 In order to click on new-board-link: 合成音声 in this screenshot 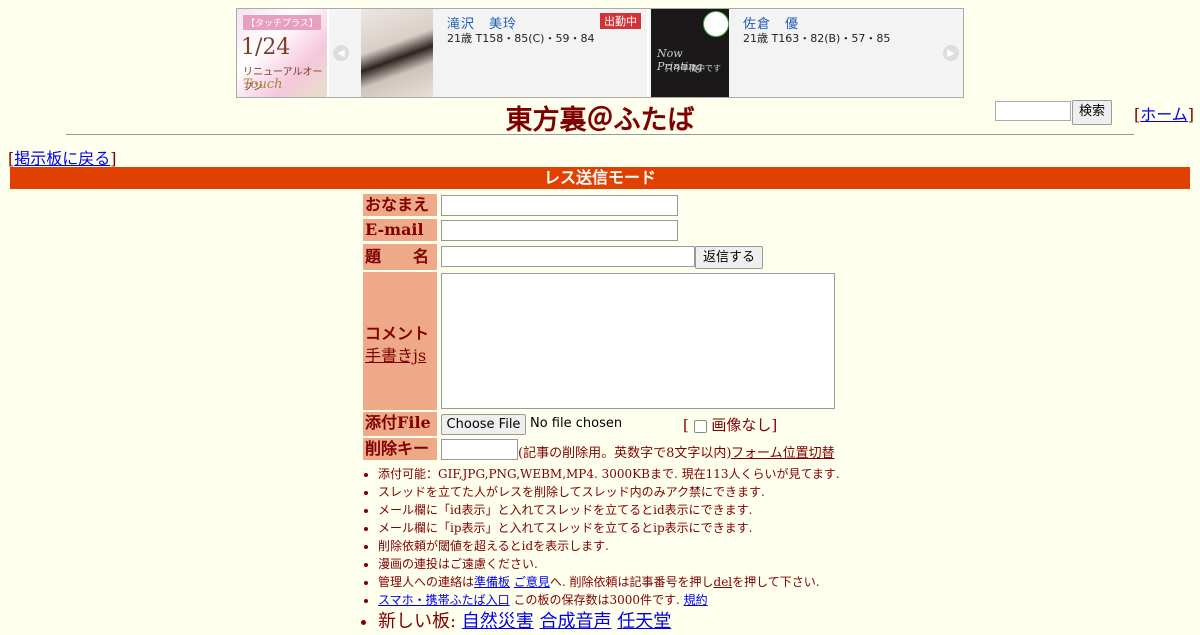, I will do `click(576, 621)`.